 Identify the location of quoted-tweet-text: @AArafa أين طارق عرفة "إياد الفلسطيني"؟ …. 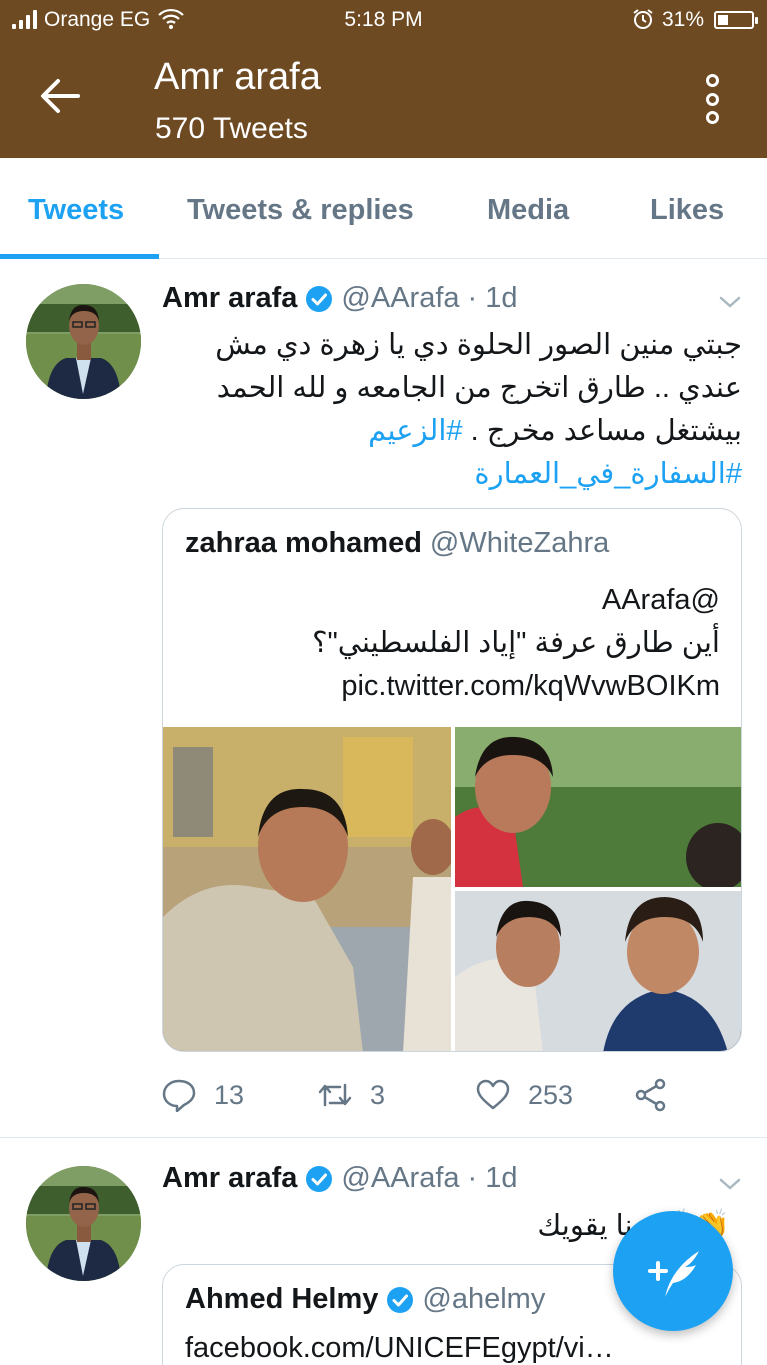
(452, 643).